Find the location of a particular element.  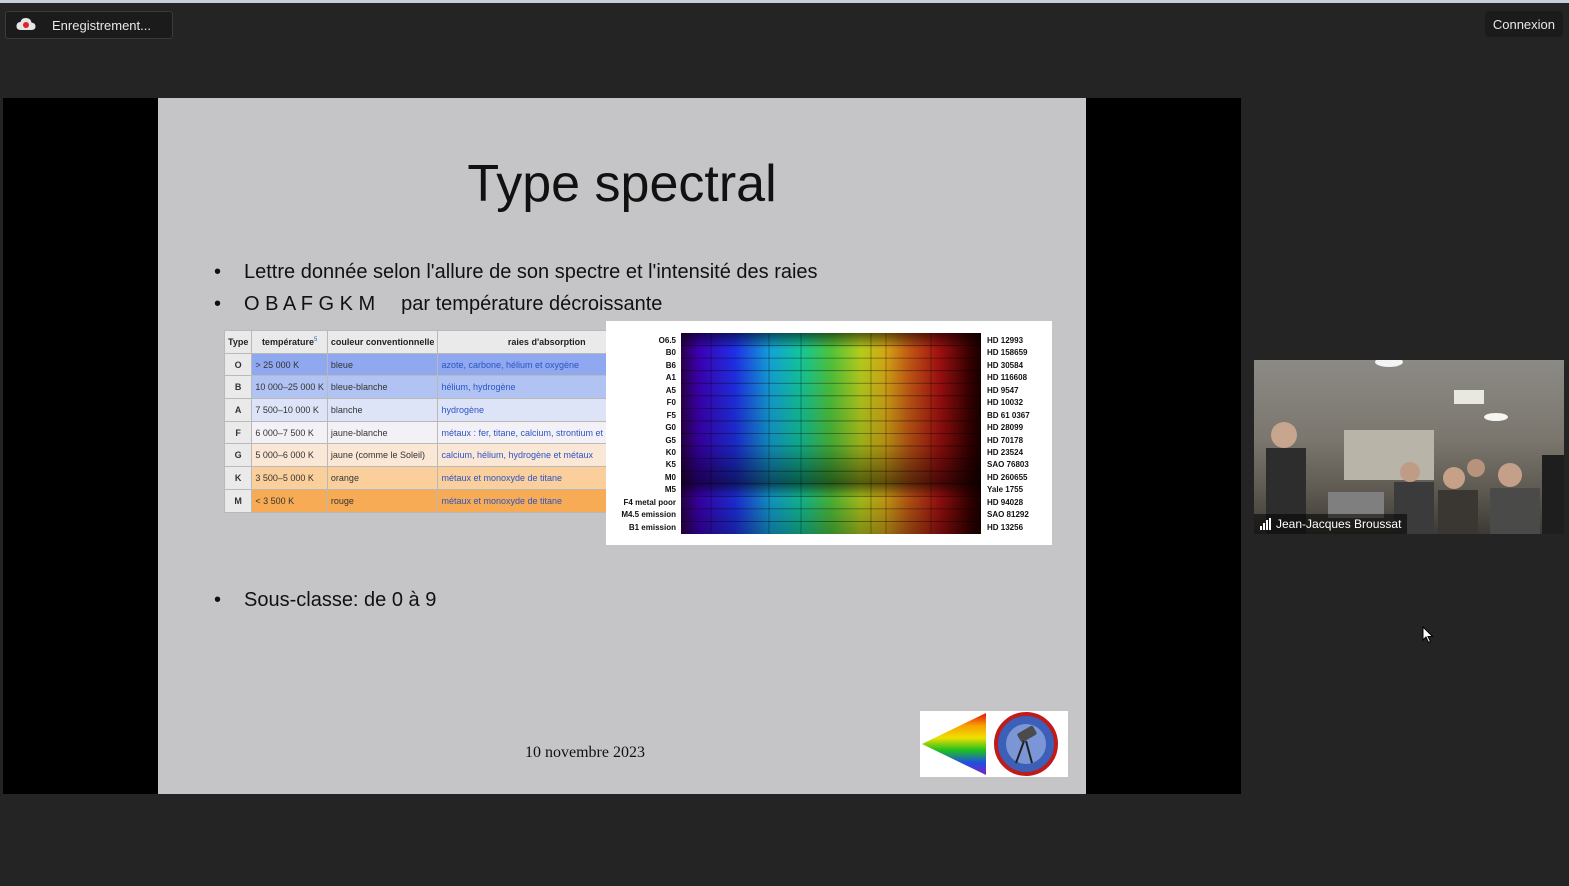

bullet-text: Sous-classe: de 0 à 9 is located at coordinates (340, 600).